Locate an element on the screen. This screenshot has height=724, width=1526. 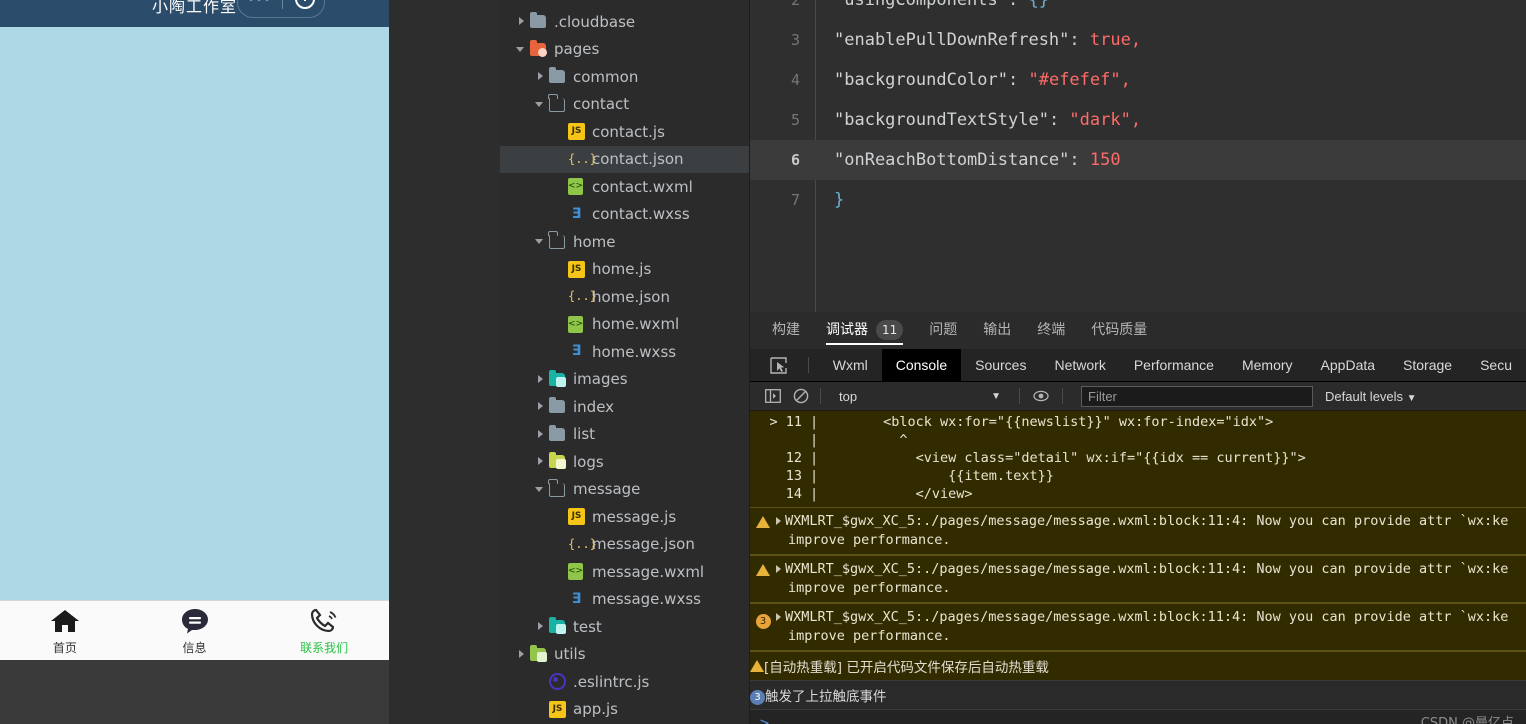
file-tree-item: test is located at coordinates (625, 627).